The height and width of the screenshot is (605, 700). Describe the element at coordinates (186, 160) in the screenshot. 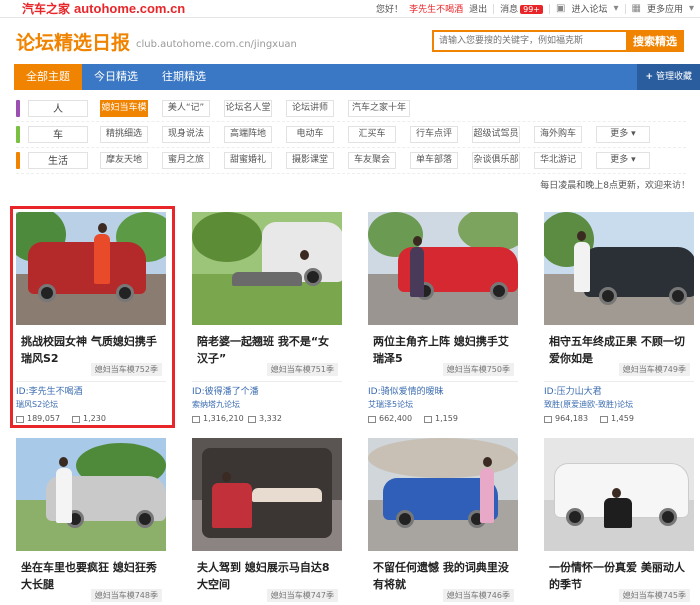

I see `category-tag: 蜜月之旅` at that location.